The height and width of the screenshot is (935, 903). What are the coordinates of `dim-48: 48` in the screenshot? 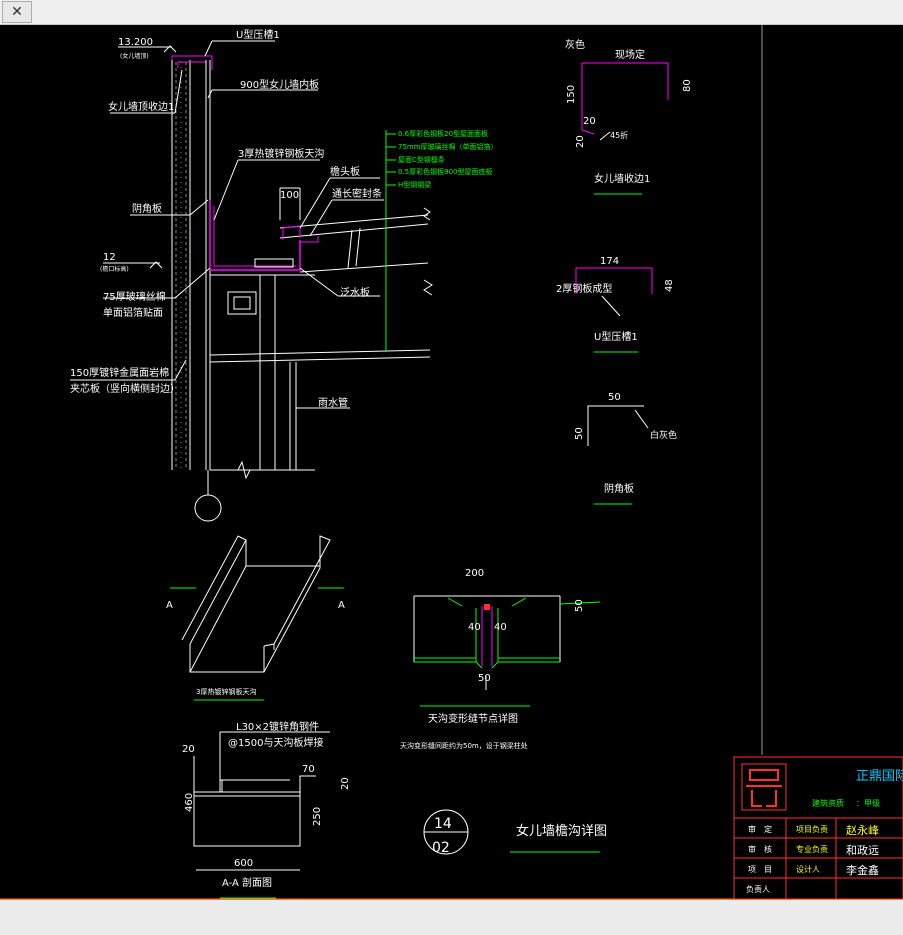 It's located at (669, 285).